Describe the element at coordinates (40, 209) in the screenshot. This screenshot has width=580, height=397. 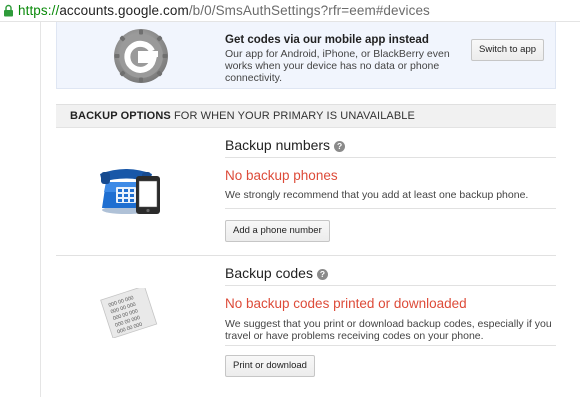
I see `left-divider` at that location.